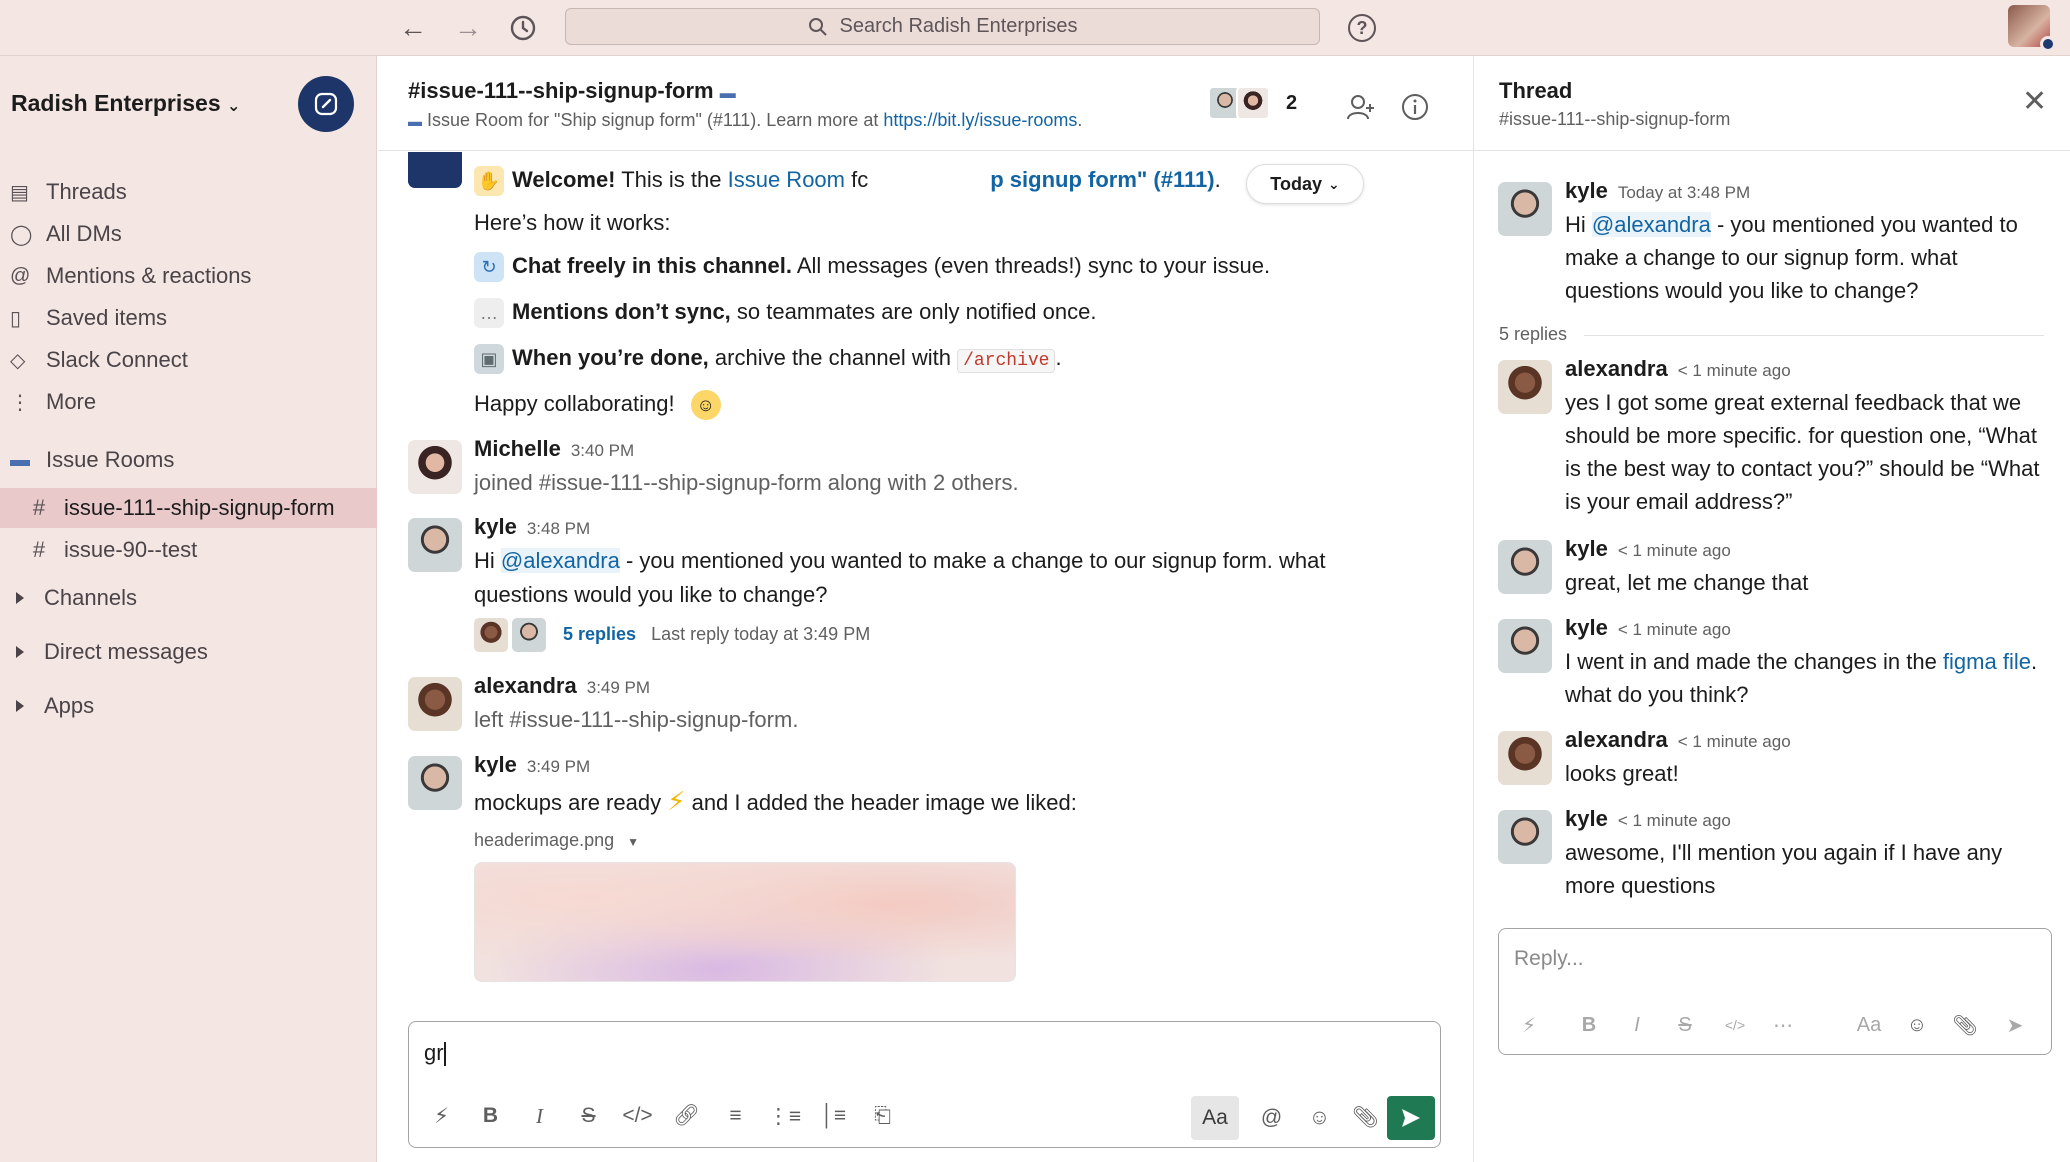 This screenshot has height=1162, width=2070. I want to click on back-arrow-icon: ←, so click(413, 28).